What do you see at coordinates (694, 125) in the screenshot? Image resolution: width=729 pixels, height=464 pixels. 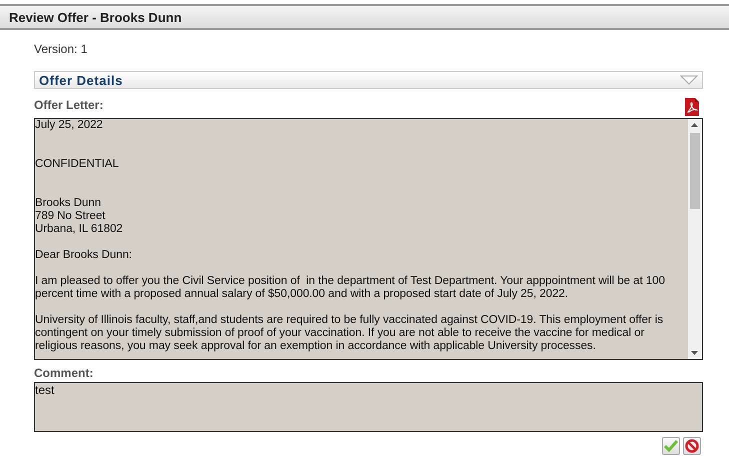 I see `scroll-up-icon` at bounding box center [694, 125].